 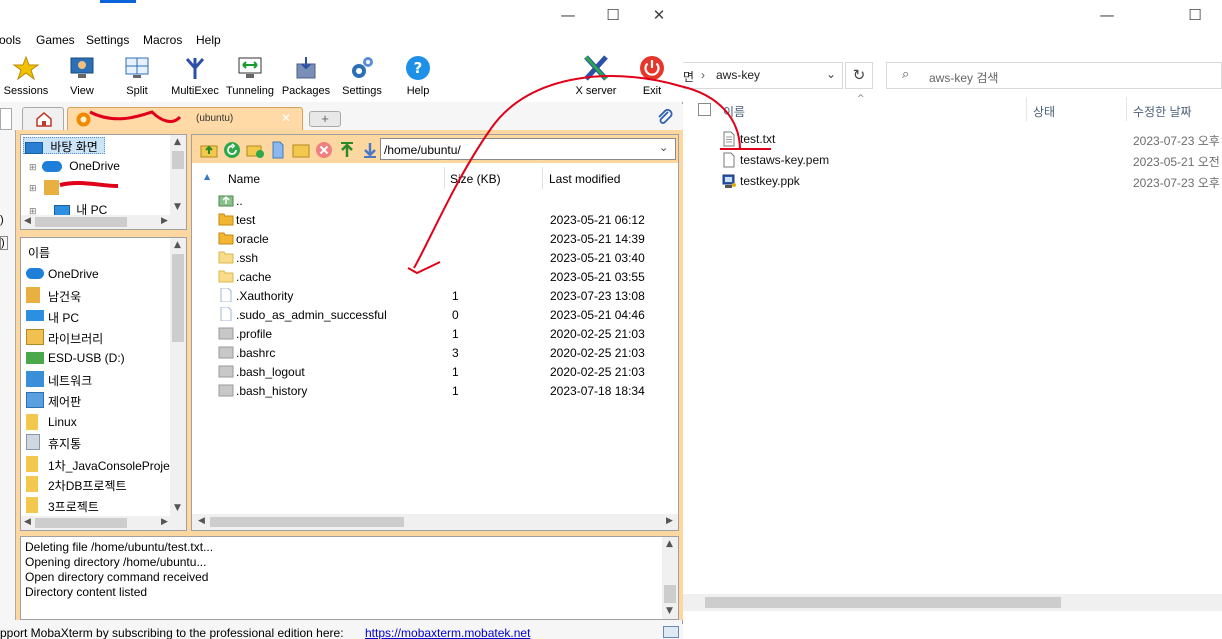 I want to click on column-modified: 수정한 날짜, so click(x=1162, y=111).